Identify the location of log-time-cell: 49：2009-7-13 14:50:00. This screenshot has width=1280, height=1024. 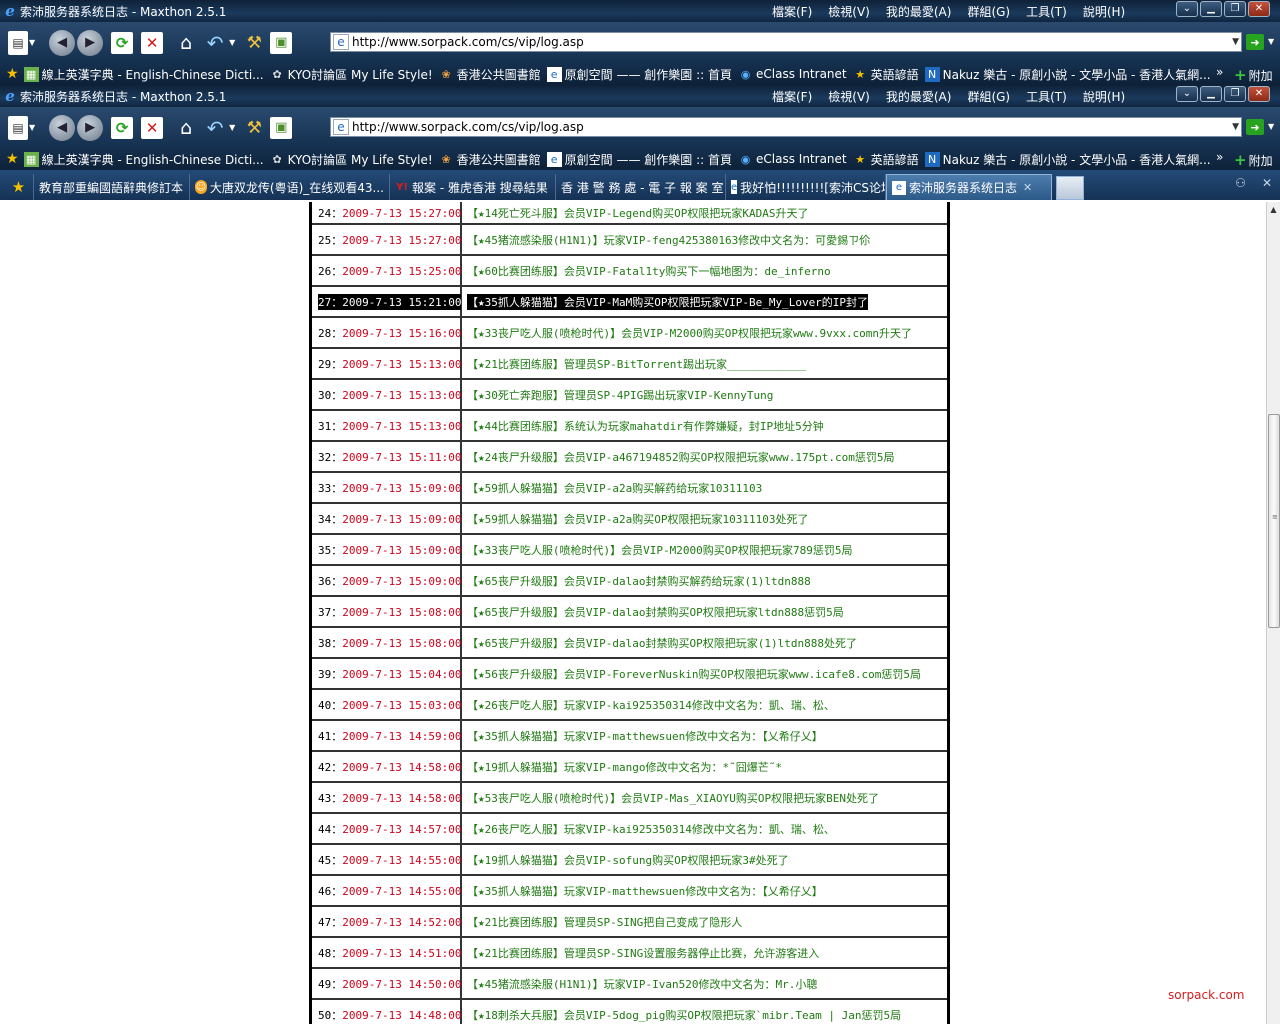
(387, 983).